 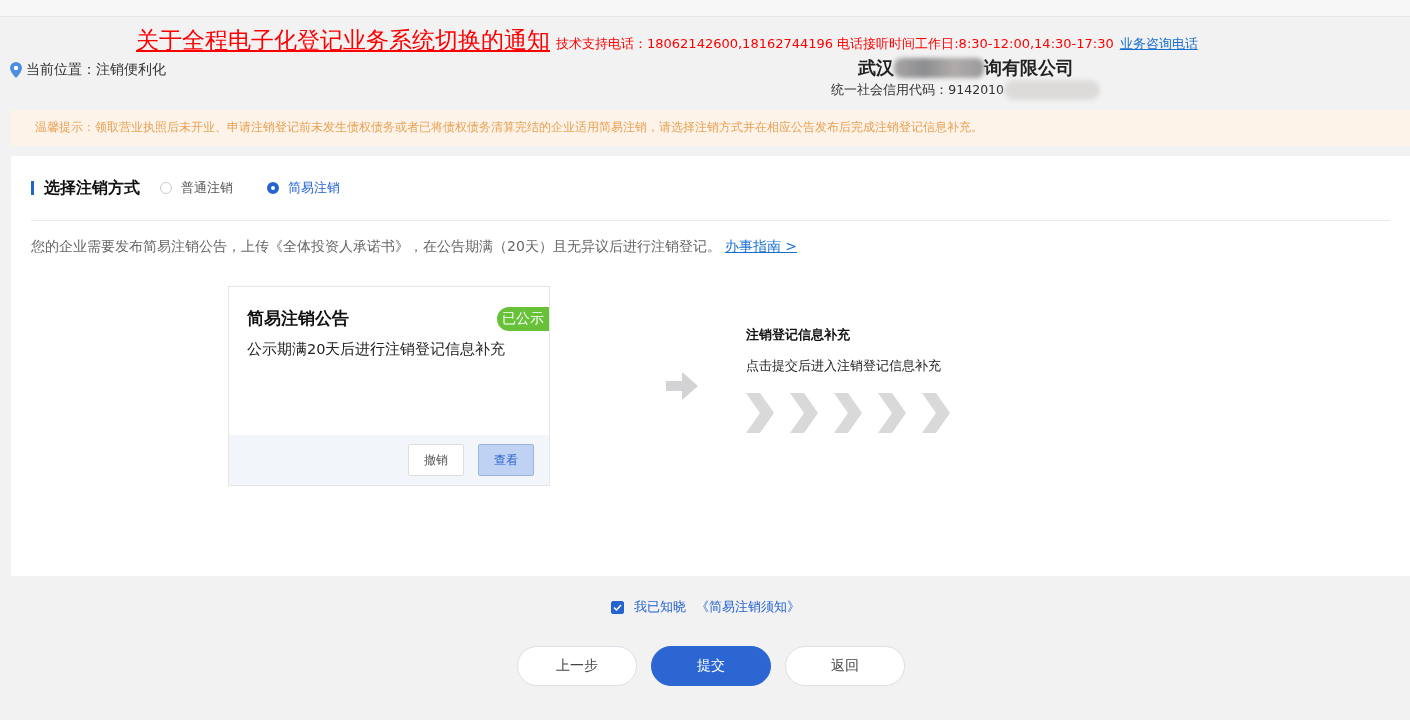 I want to click on card-button: 查看, so click(x=506, y=460).